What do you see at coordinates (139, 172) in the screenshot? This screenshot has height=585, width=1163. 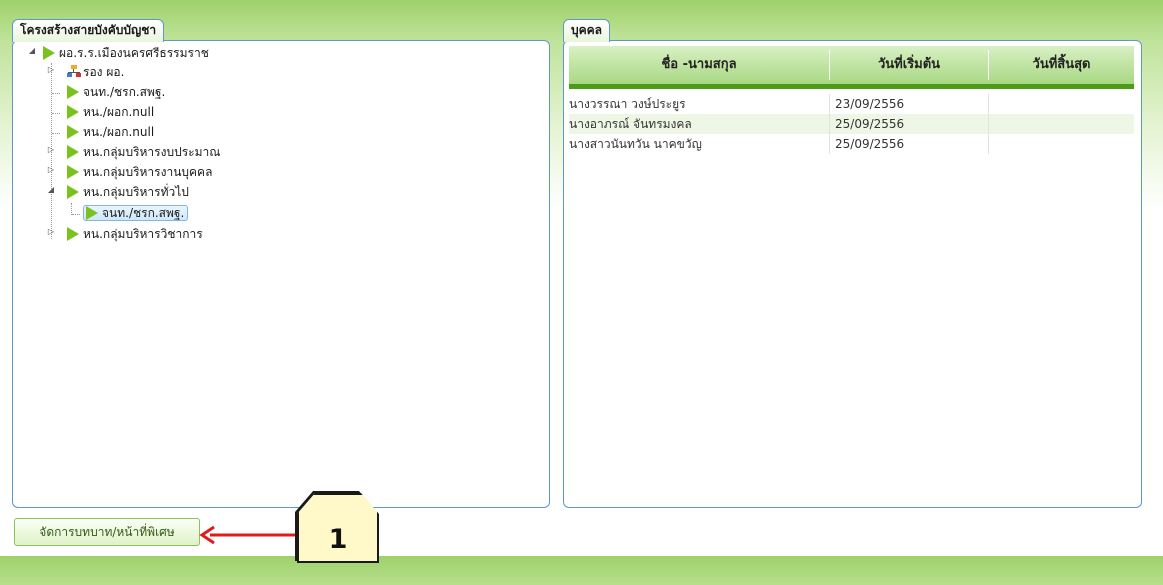 I see `tree-node-personnel: หน.กลุ่มบริหารงานบุคคล` at bounding box center [139, 172].